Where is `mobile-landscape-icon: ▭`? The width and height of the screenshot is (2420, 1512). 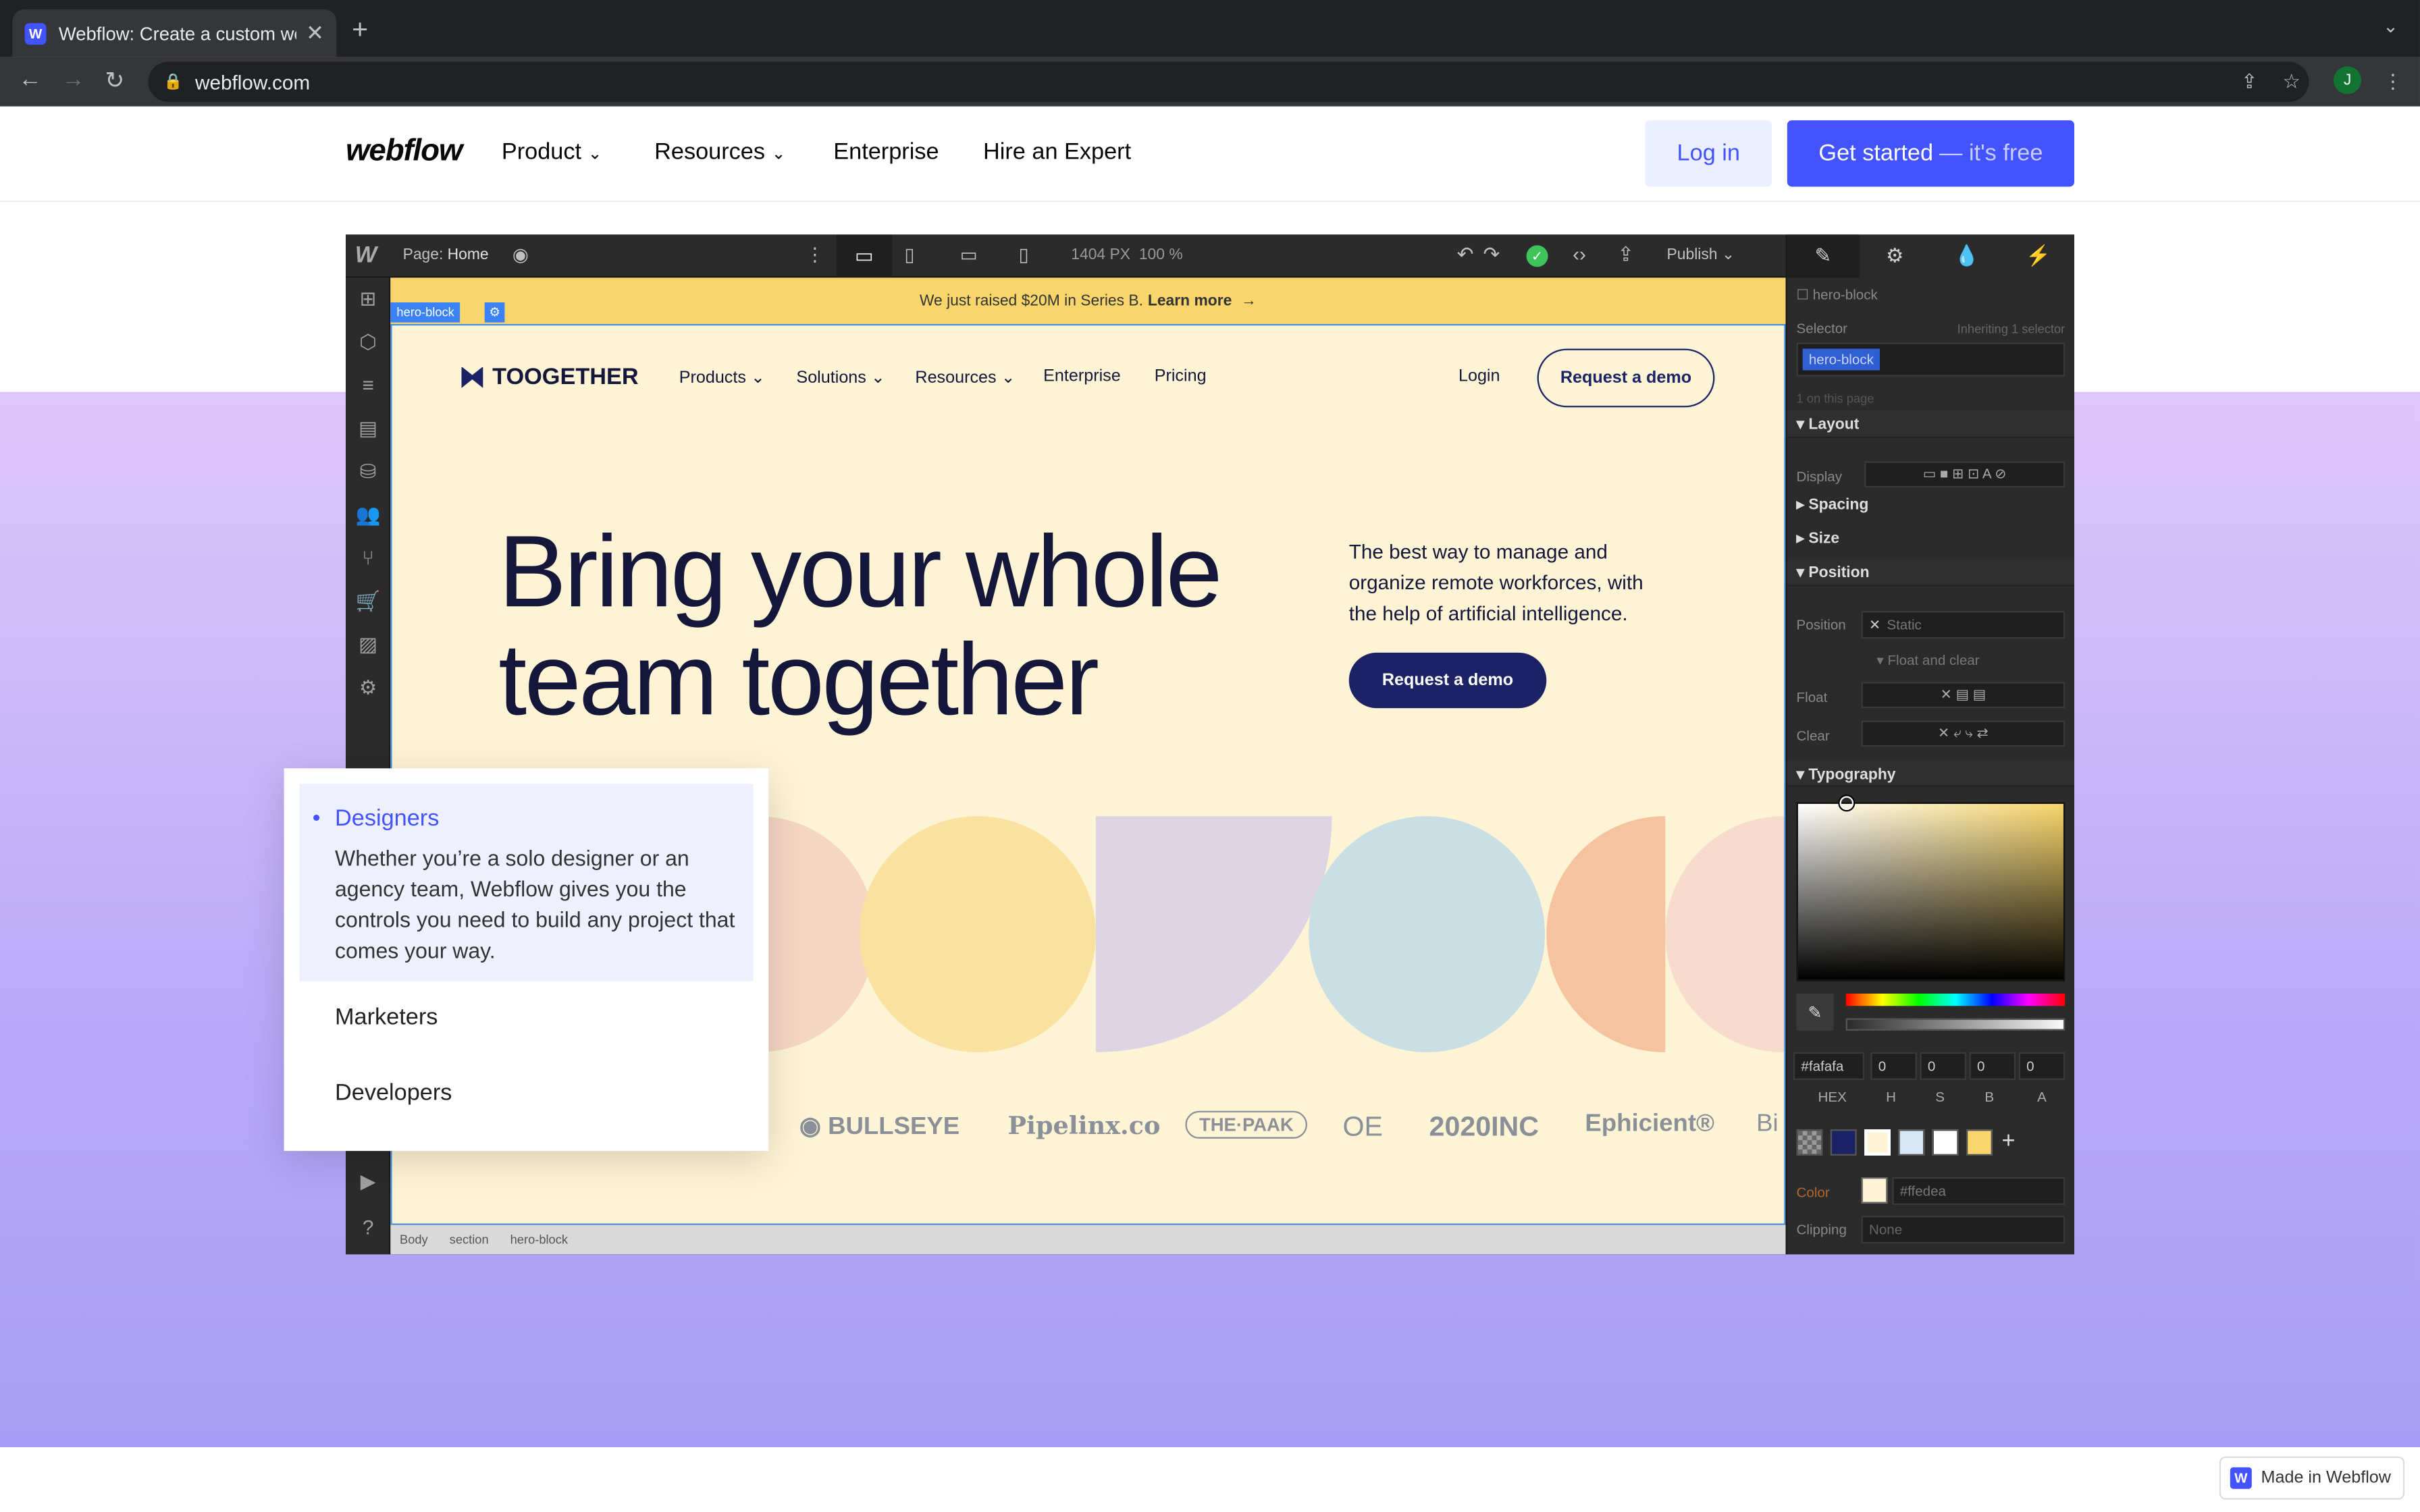 mobile-landscape-icon: ▭ is located at coordinates (969, 254).